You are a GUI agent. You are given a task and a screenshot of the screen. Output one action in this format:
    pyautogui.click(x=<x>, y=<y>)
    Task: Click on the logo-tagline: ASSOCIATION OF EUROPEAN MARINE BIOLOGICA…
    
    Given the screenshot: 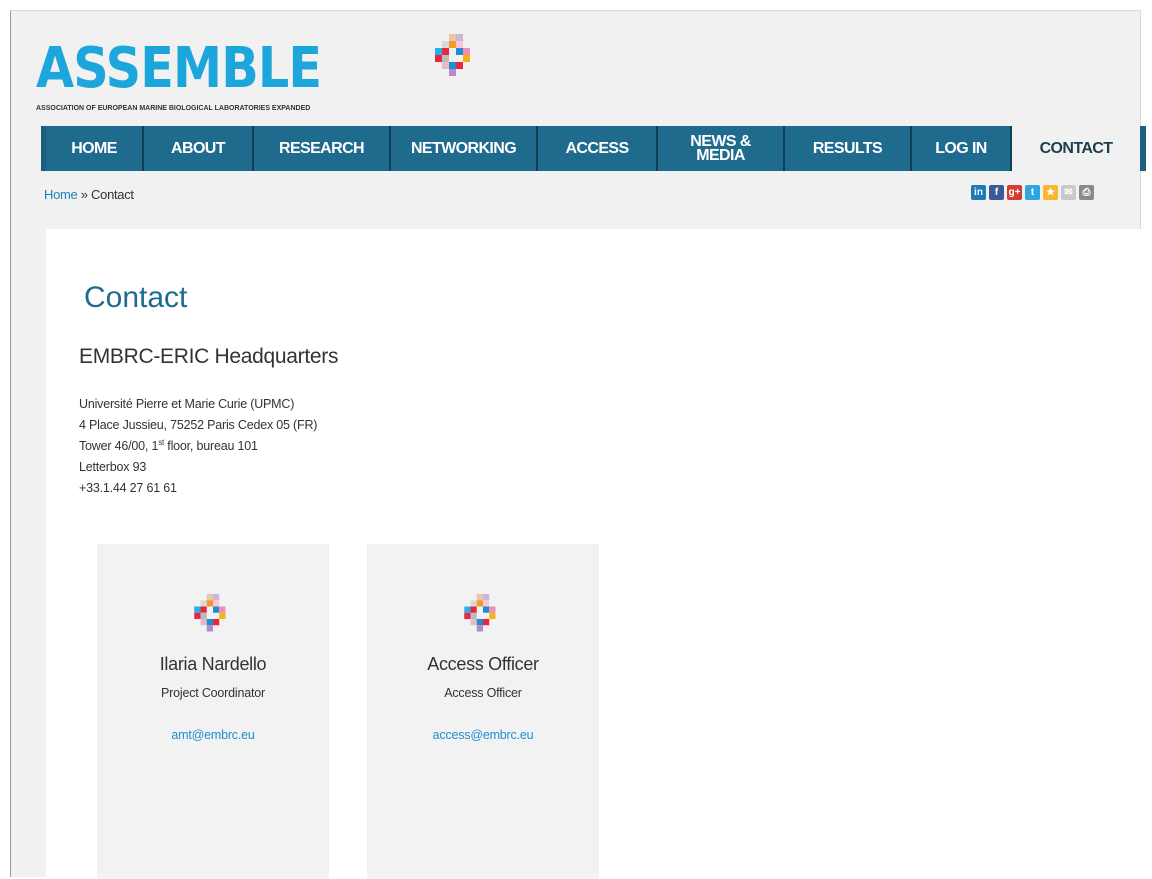 What is the action you would take?
    pyautogui.click(x=173, y=108)
    